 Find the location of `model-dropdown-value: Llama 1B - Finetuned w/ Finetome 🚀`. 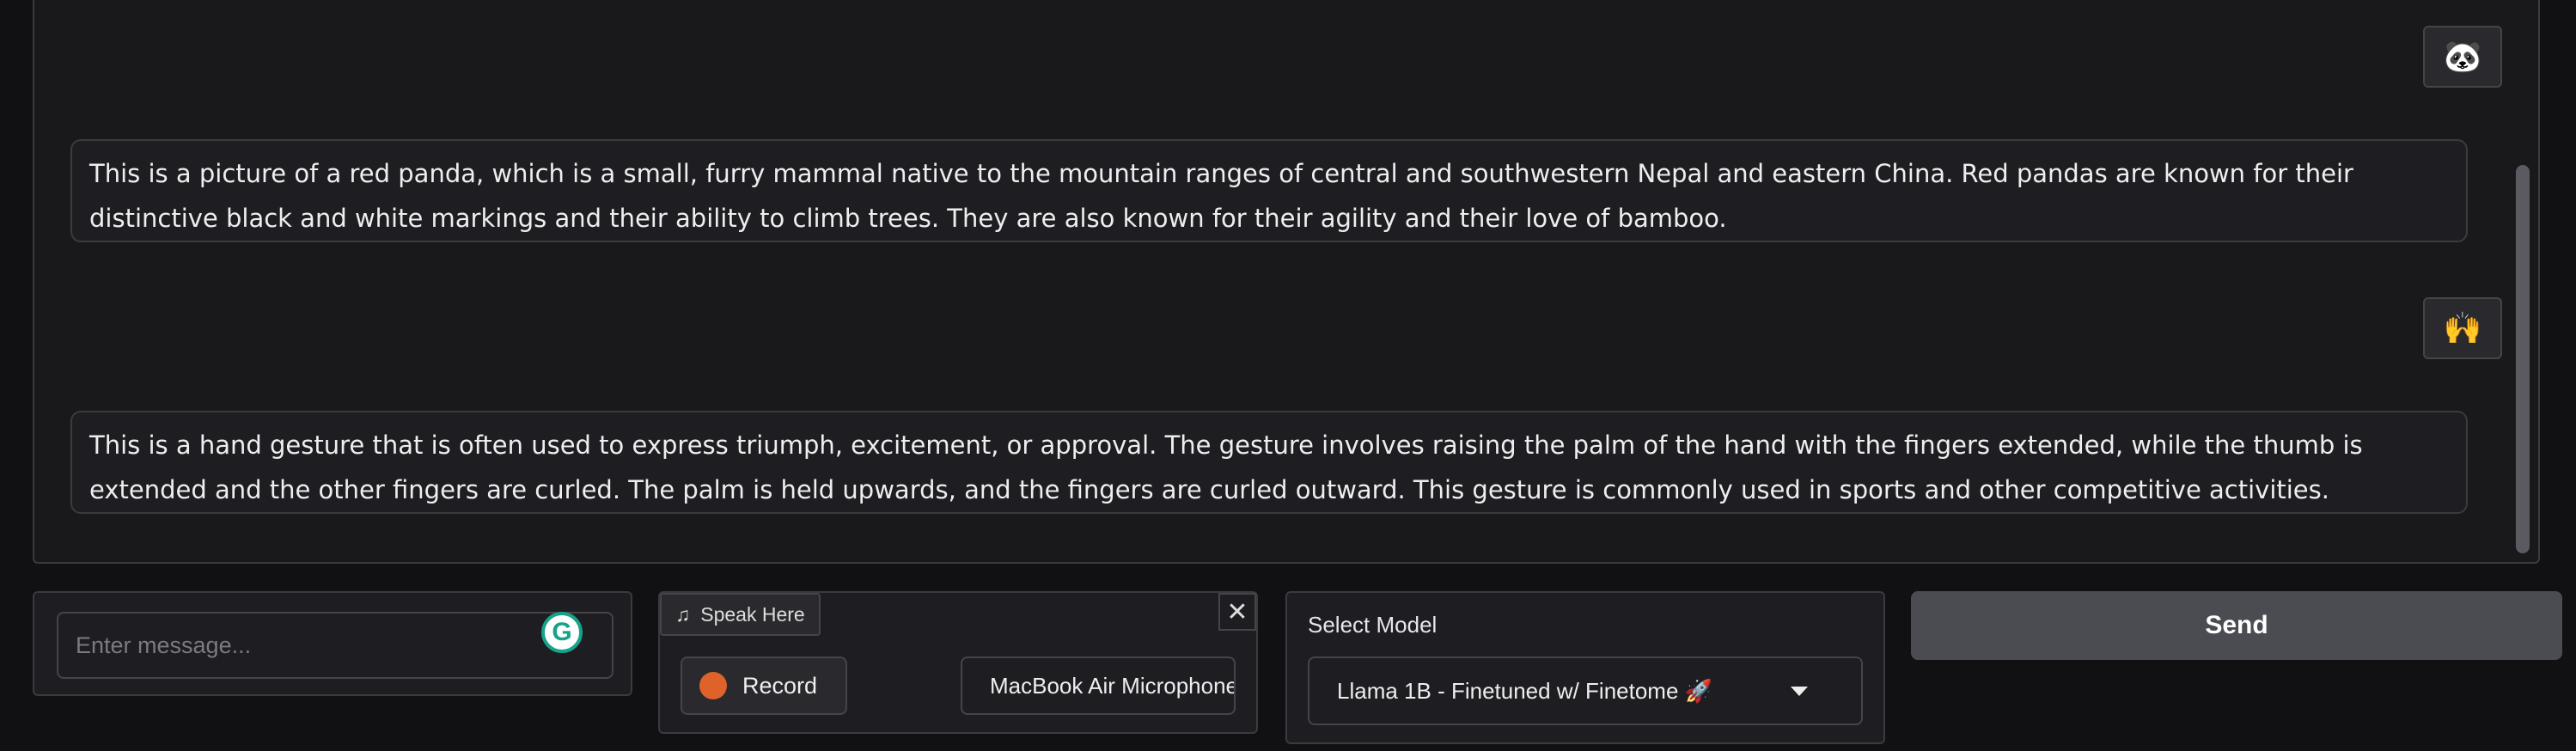

model-dropdown-value: Llama 1B - Finetuned w/ Finetome 🚀 is located at coordinates (1525, 690).